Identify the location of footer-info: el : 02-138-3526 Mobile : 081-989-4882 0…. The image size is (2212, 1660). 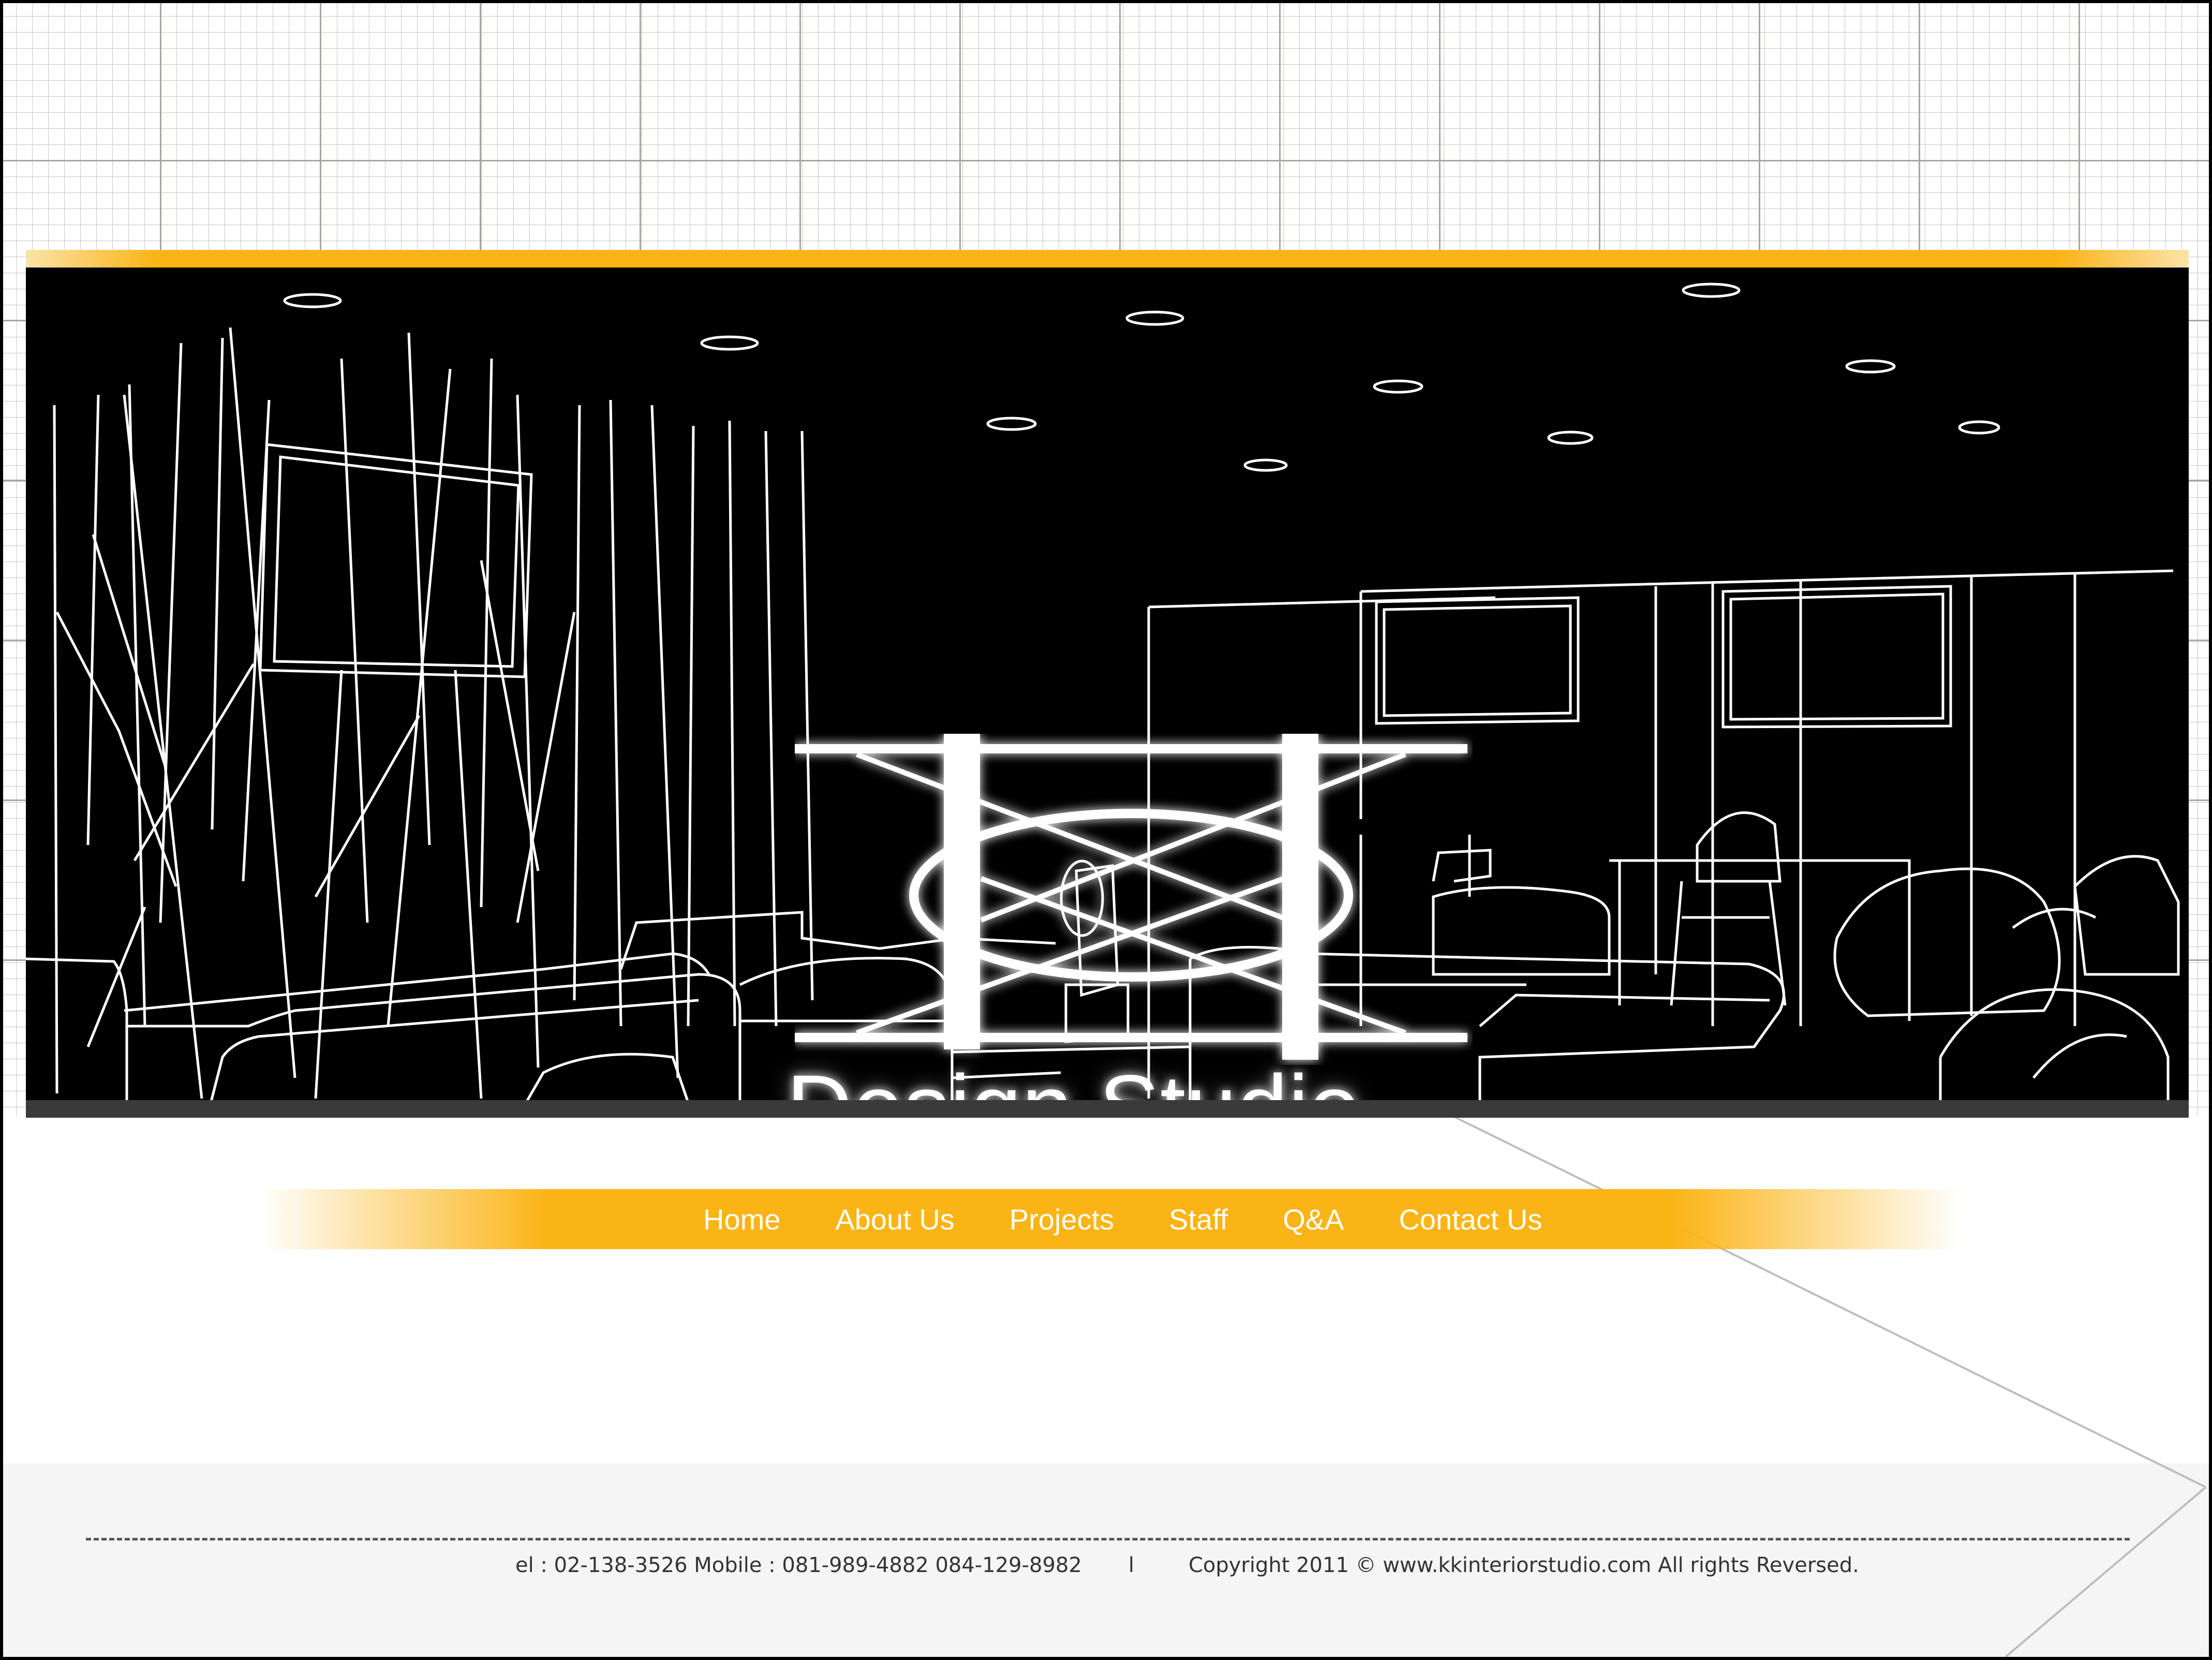
(1187, 1565).